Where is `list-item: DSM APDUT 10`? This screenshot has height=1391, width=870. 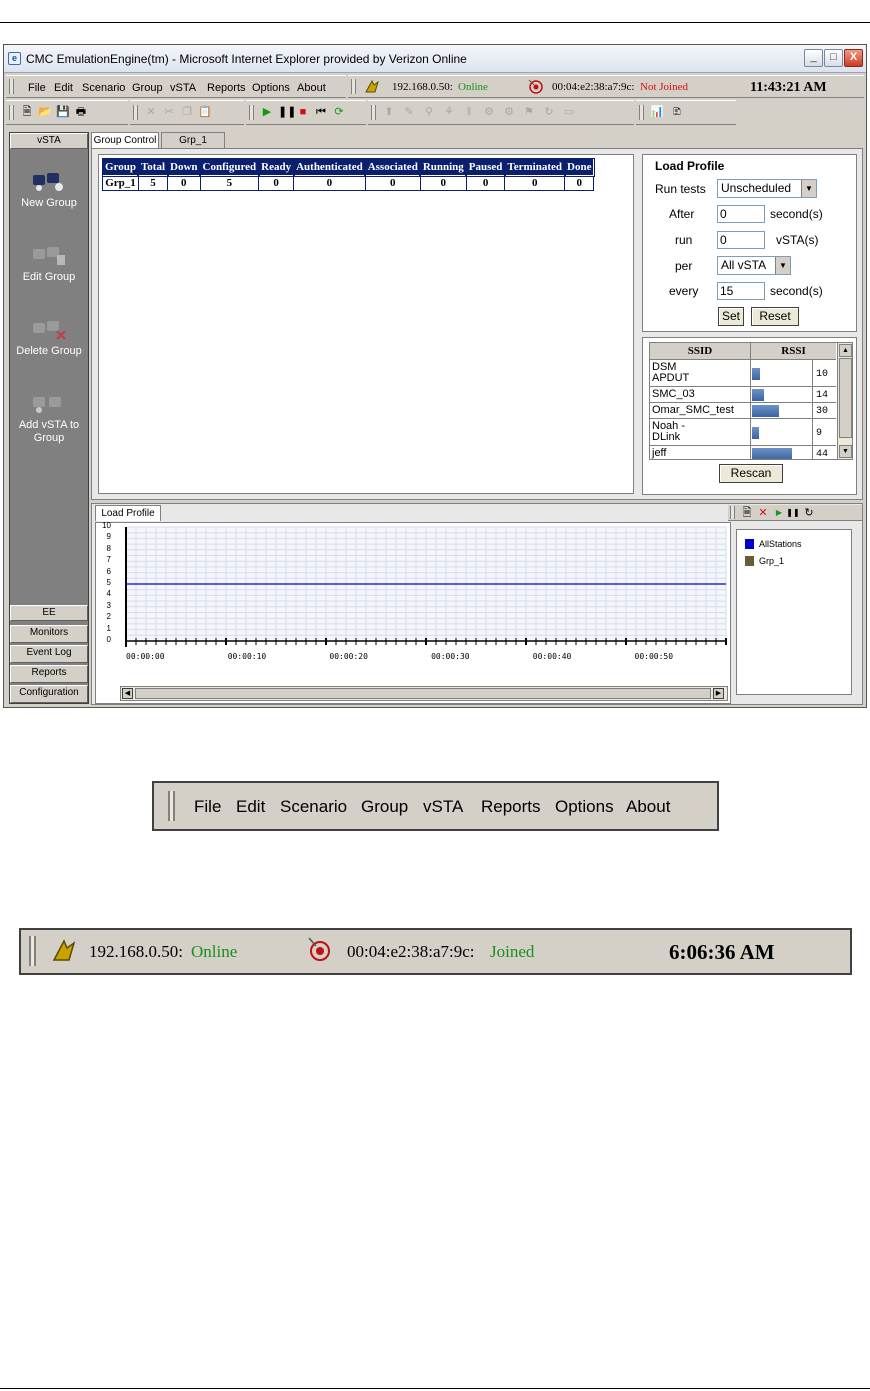
list-item: DSM APDUT 10 is located at coordinates (743, 373).